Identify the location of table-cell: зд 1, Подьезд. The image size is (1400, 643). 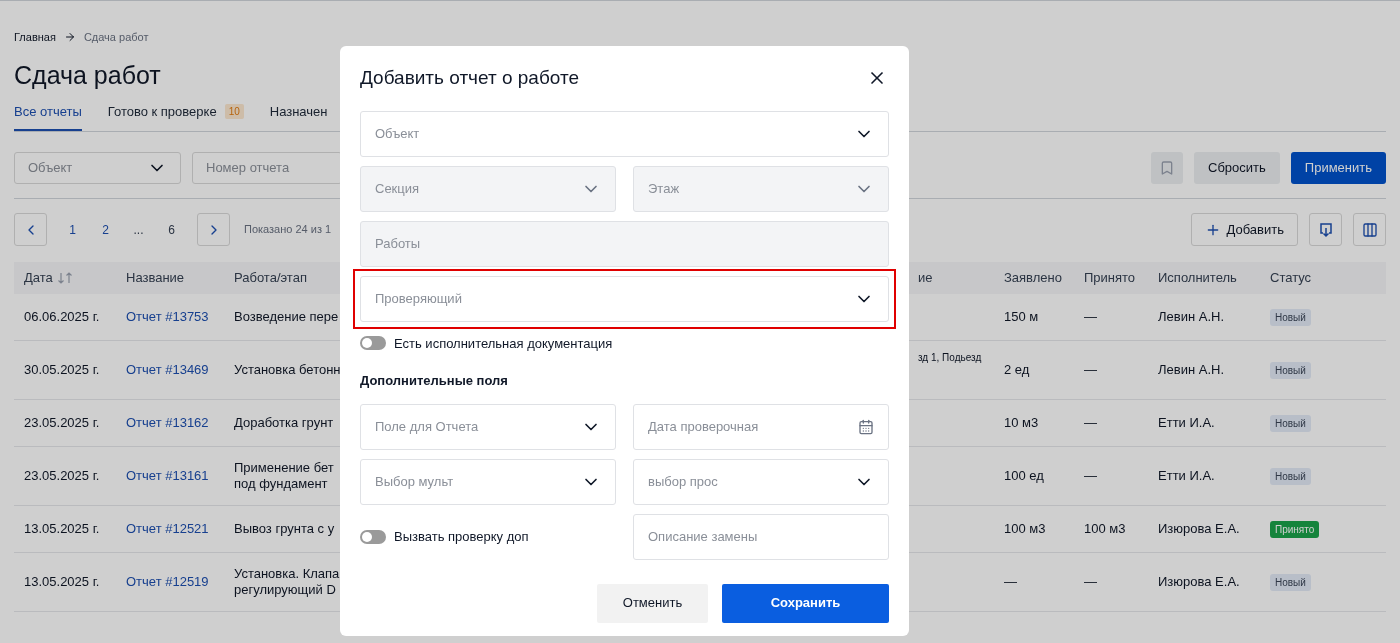
(950, 357).